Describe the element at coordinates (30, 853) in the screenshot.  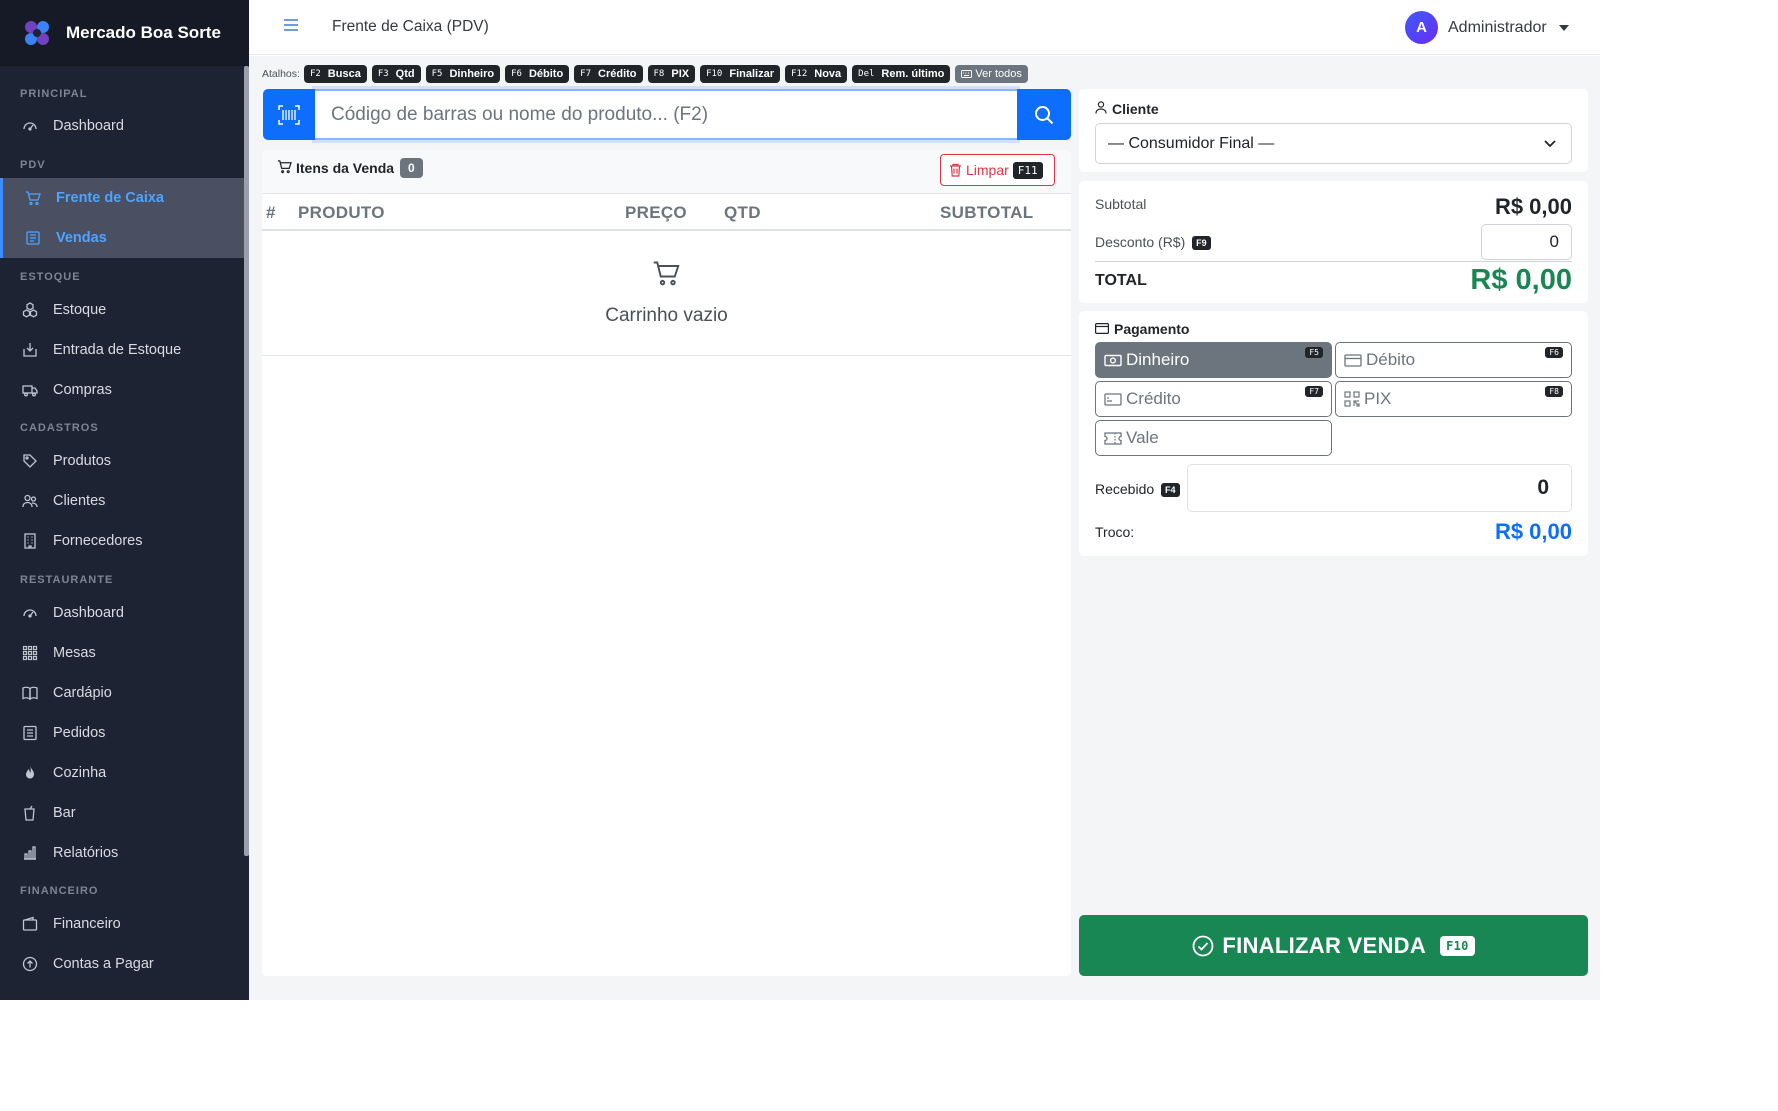
I see `bar-chart-icon` at that location.